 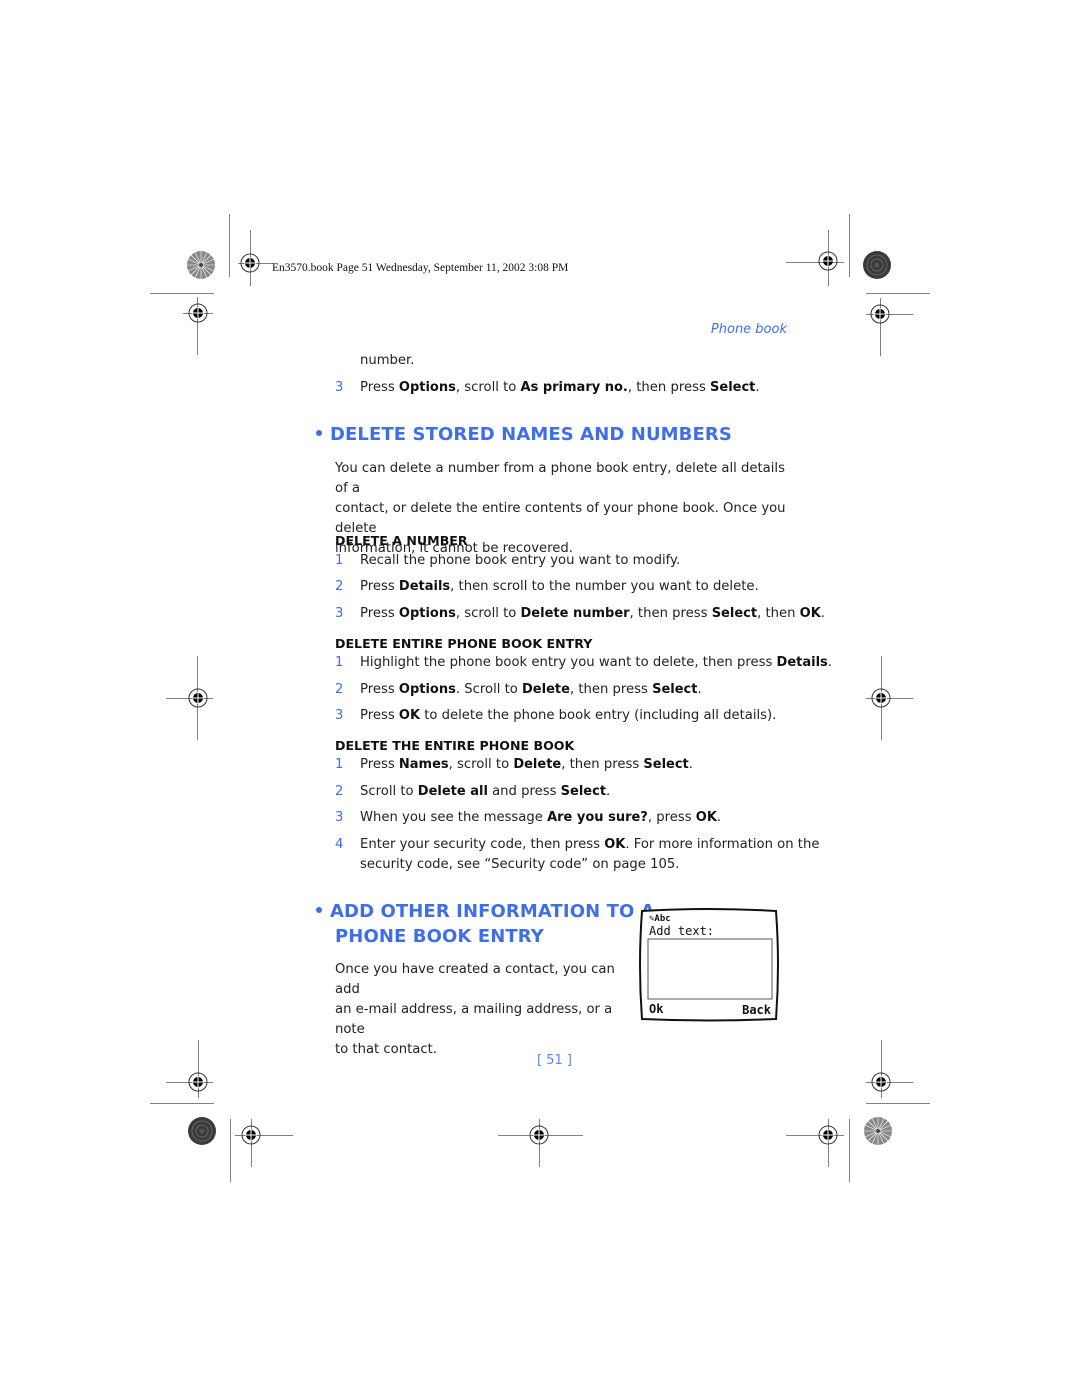 I want to click on section-heading: DELETE STORED NAMES AND NUMBERS, so click(x=524, y=434).